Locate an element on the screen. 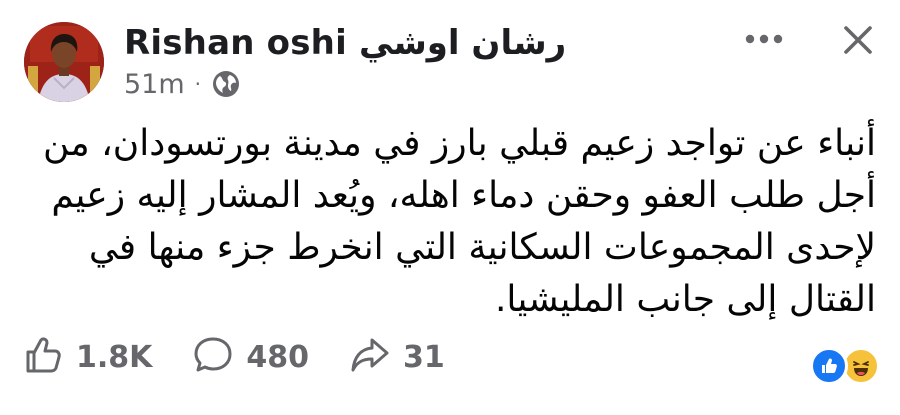 The height and width of the screenshot is (415, 900). like-button: 1.8K is located at coordinates (87, 357).